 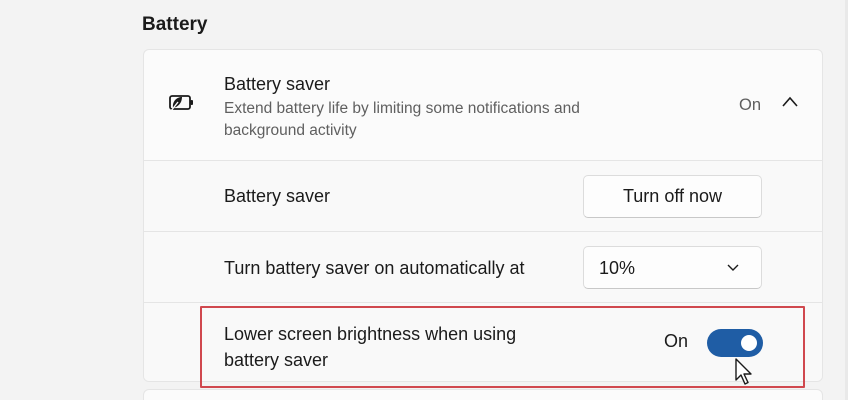 What do you see at coordinates (181, 103) in the screenshot?
I see `battery-saver-leaf-icon` at bounding box center [181, 103].